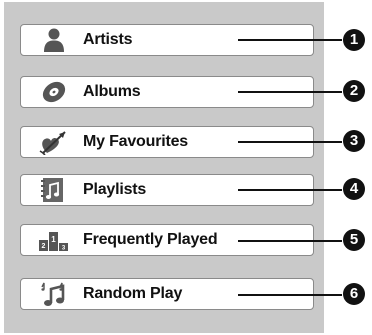 This screenshot has width=372, height=335. Describe the element at coordinates (133, 293) in the screenshot. I see `menu-item-label: Random Play` at that location.